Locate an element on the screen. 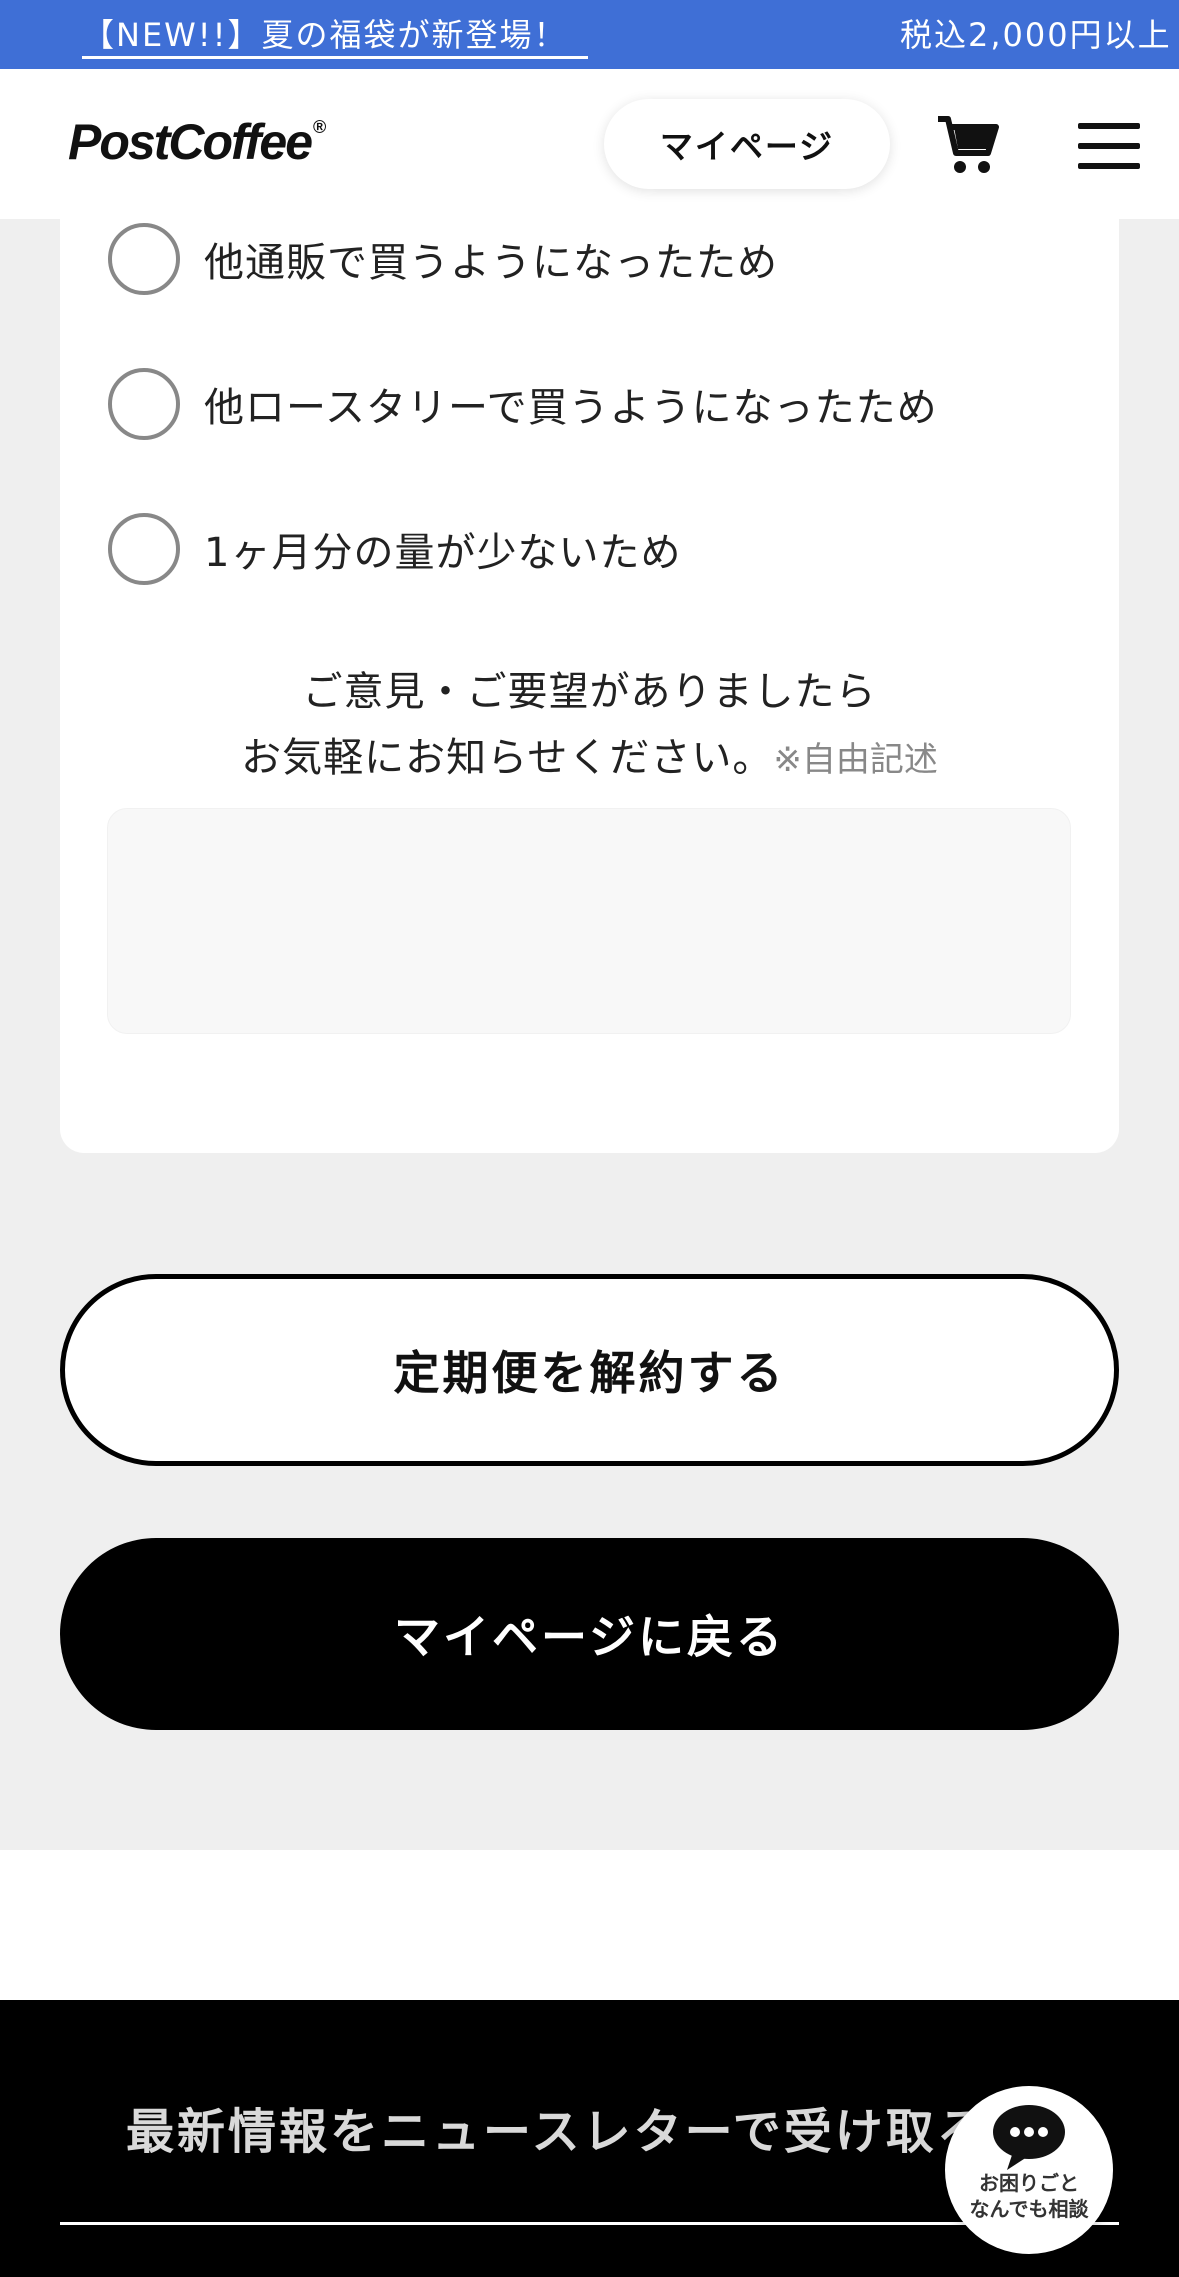  back-to-mypage-button: マイページに戻る is located at coordinates (589, 1634).